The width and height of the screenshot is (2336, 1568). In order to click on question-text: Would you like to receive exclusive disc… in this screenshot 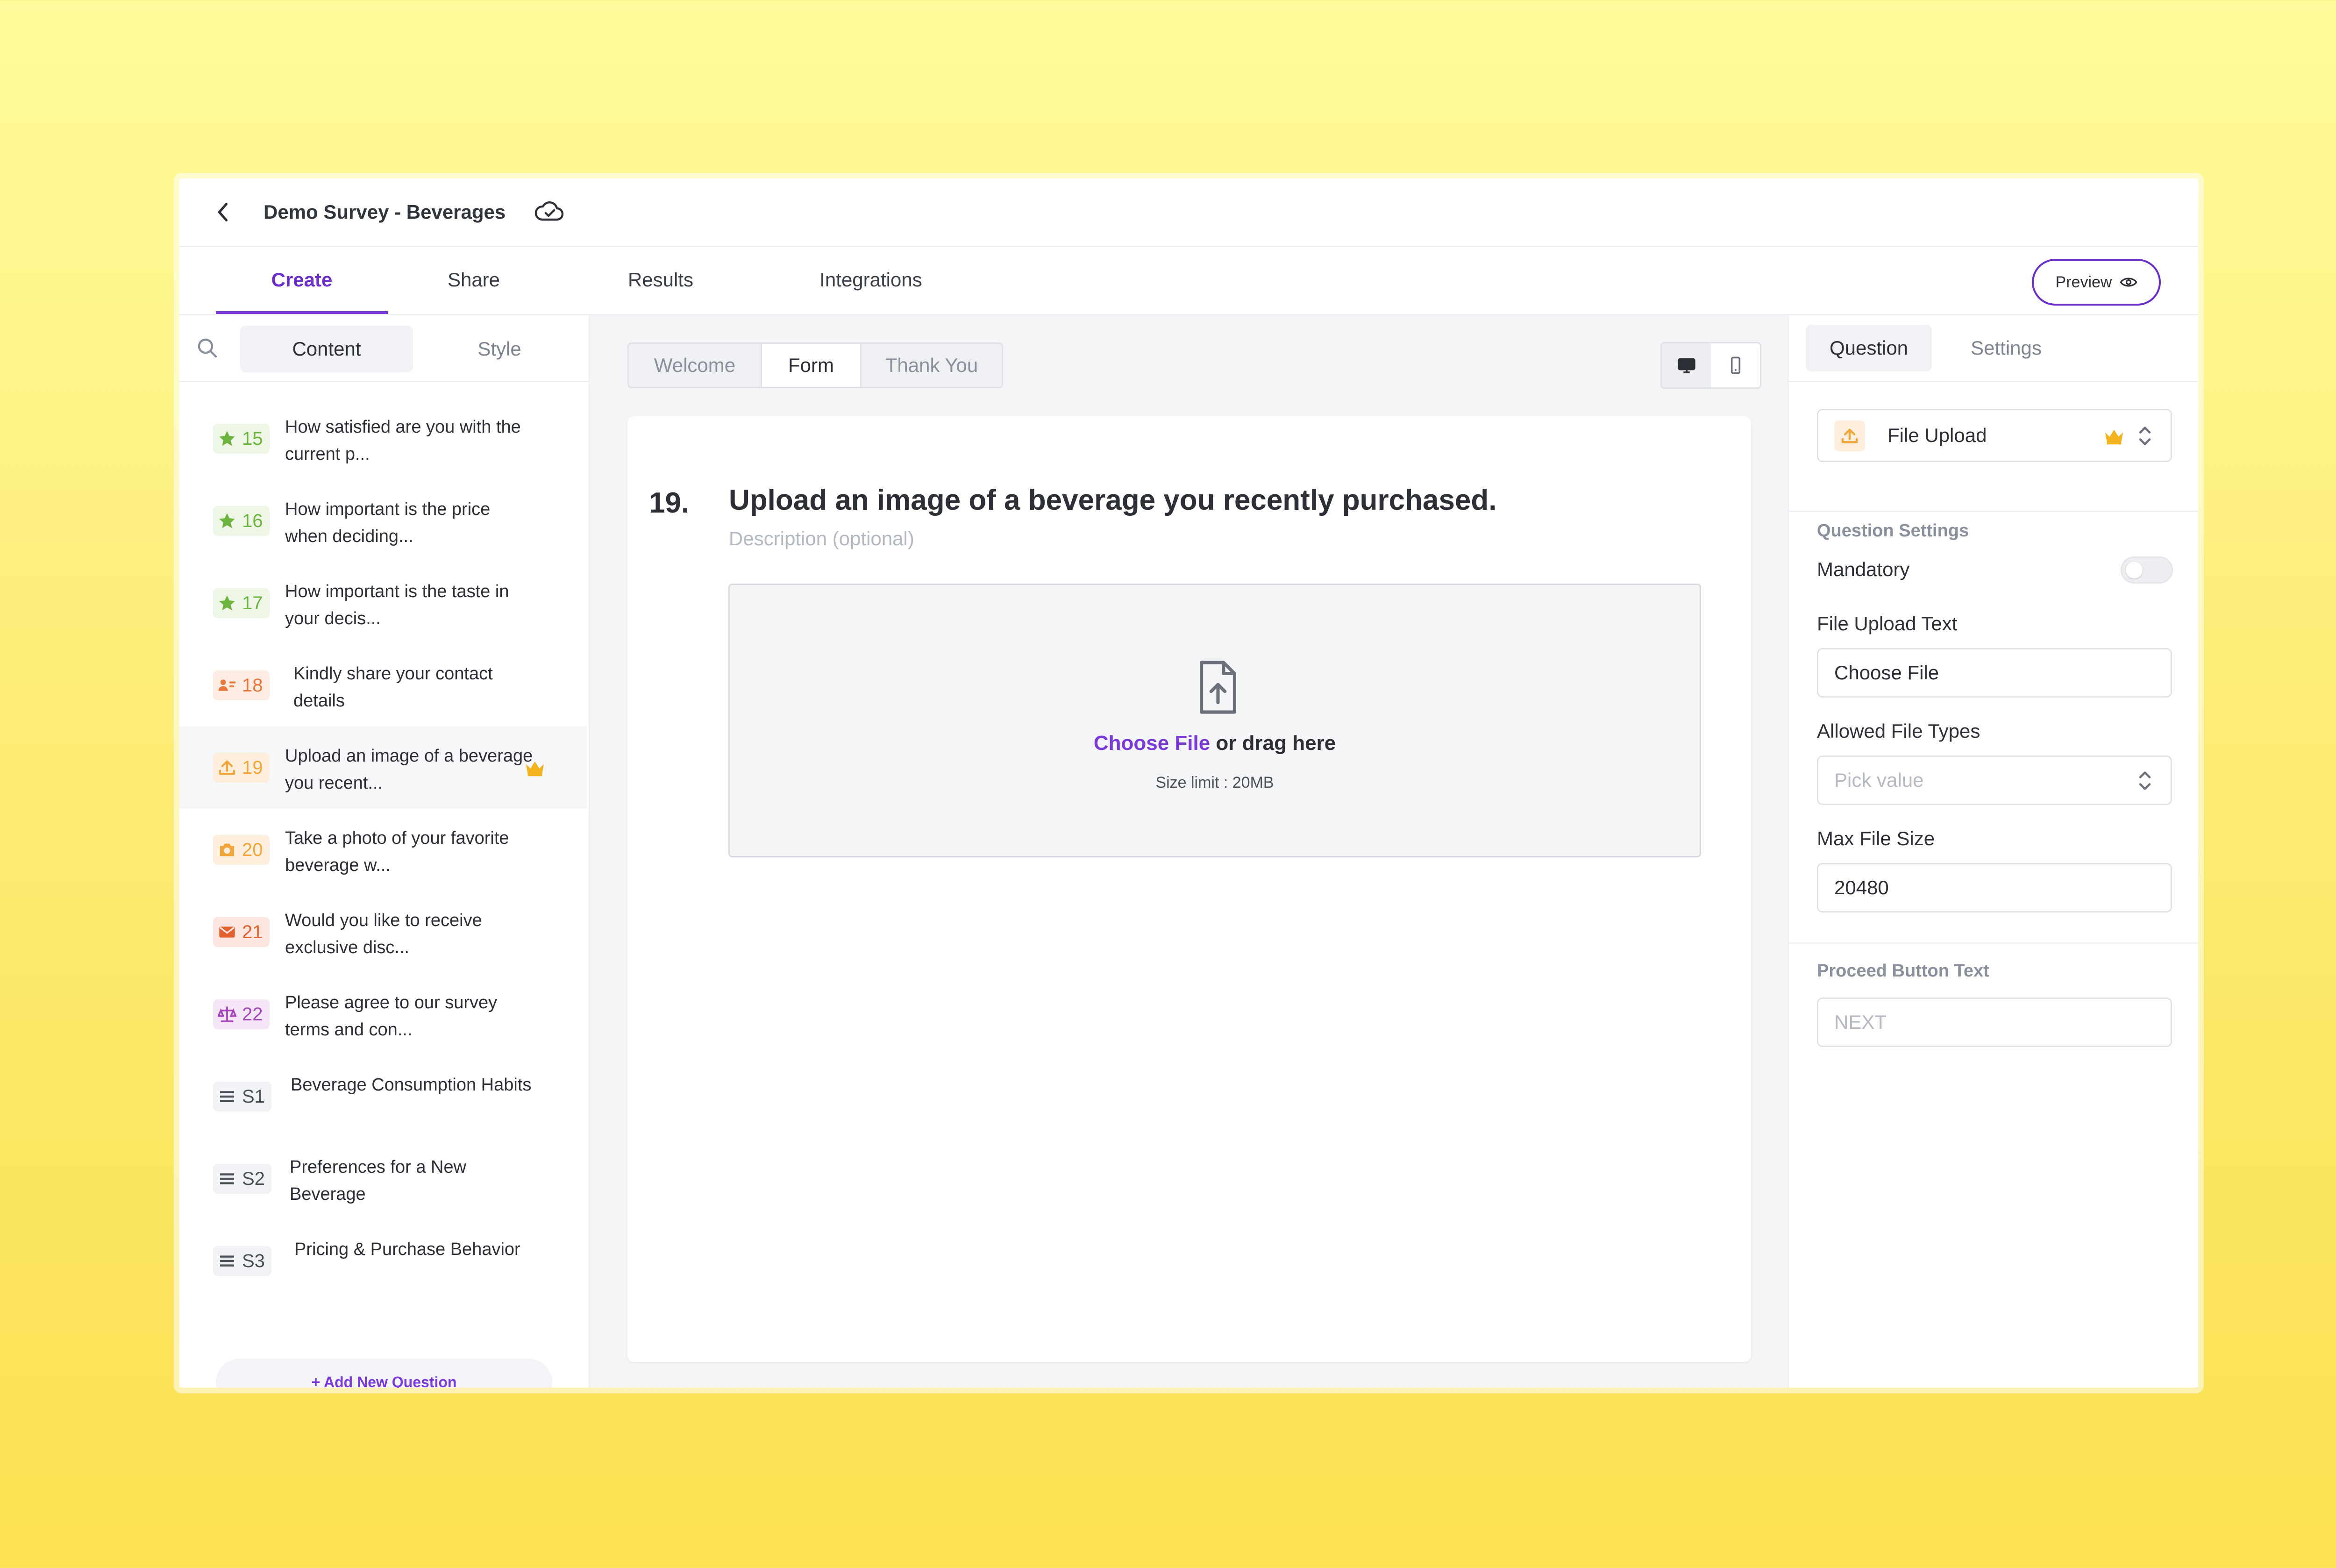, I will do `click(384, 934)`.